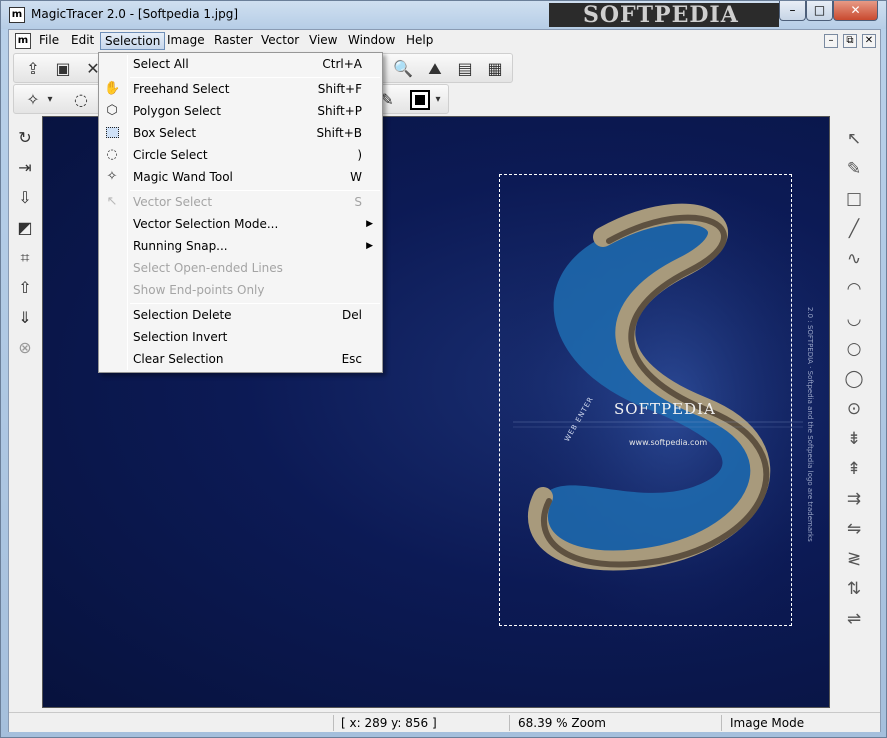  What do you see at coordinates (854, 349) in the screenshot?
I see `circle-icon: ○` at bounding box center [854, 349].